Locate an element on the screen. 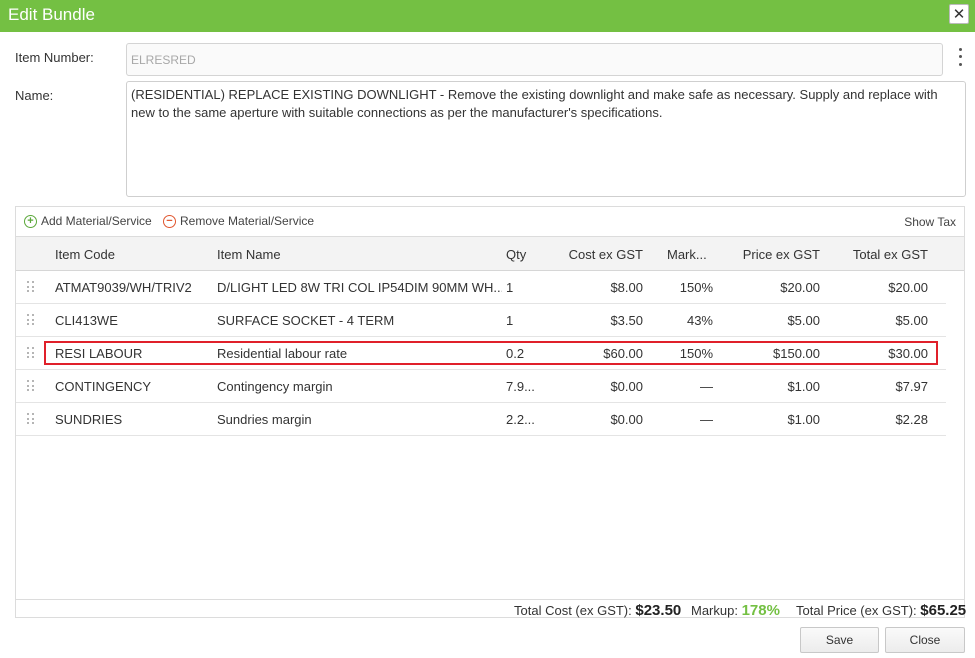  cost-cell: $8.00 is located at coordinates (626, 287).